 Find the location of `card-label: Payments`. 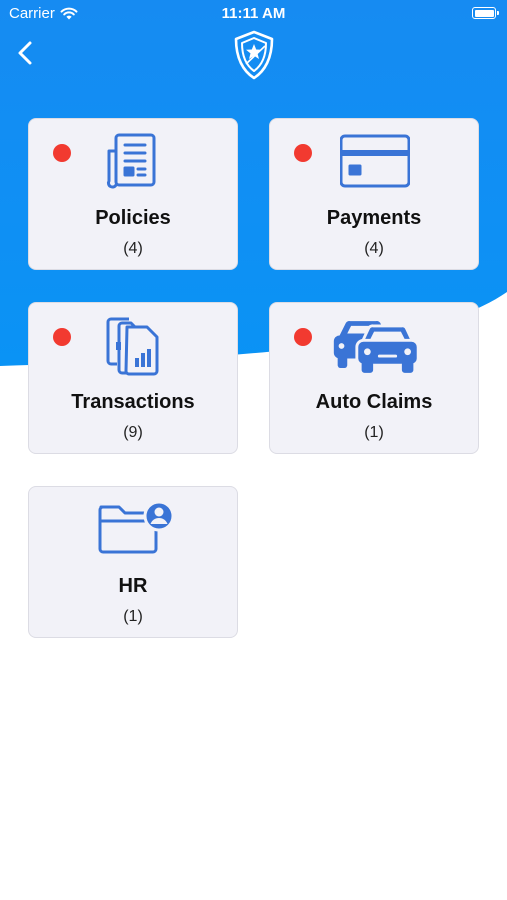

card-label: Payments is located at coordinates (374, 218).